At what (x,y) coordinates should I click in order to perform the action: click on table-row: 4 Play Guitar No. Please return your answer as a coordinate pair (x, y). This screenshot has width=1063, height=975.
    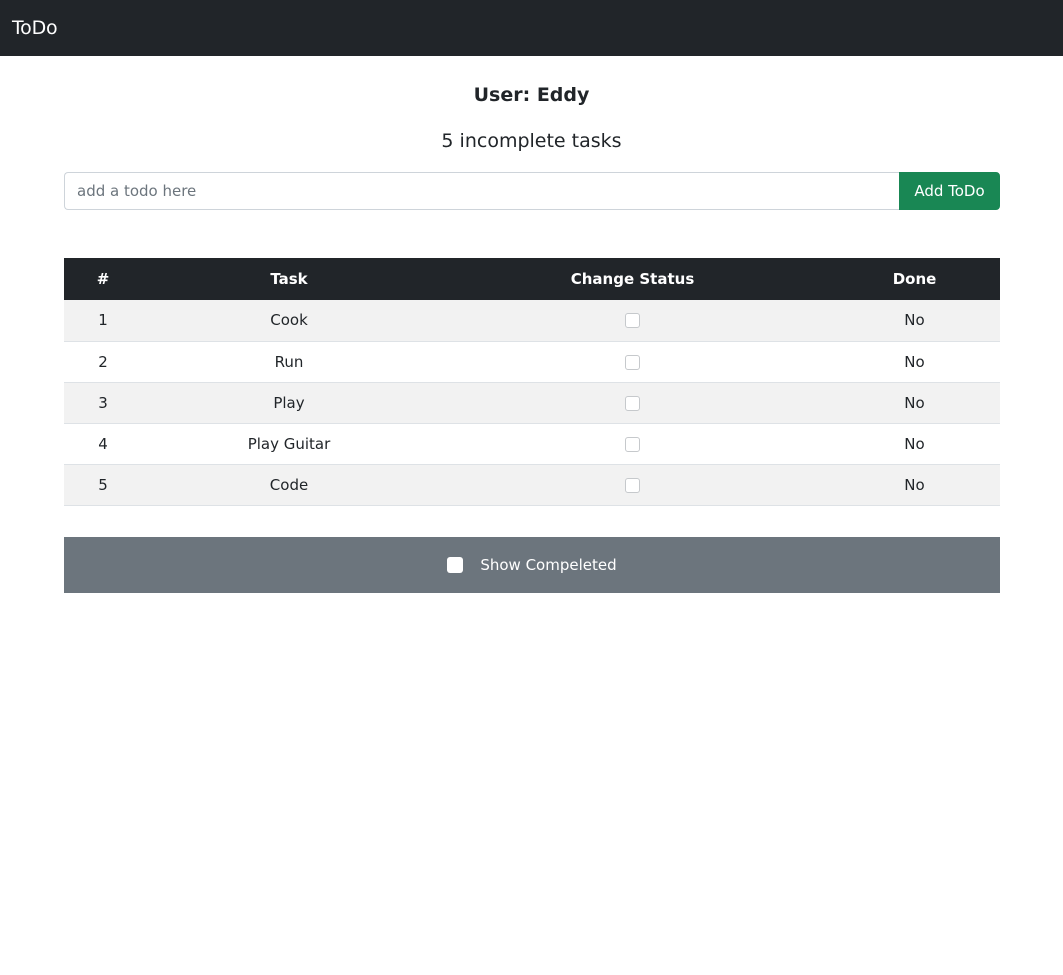
    Looking at the image, I should click on (532, 444).